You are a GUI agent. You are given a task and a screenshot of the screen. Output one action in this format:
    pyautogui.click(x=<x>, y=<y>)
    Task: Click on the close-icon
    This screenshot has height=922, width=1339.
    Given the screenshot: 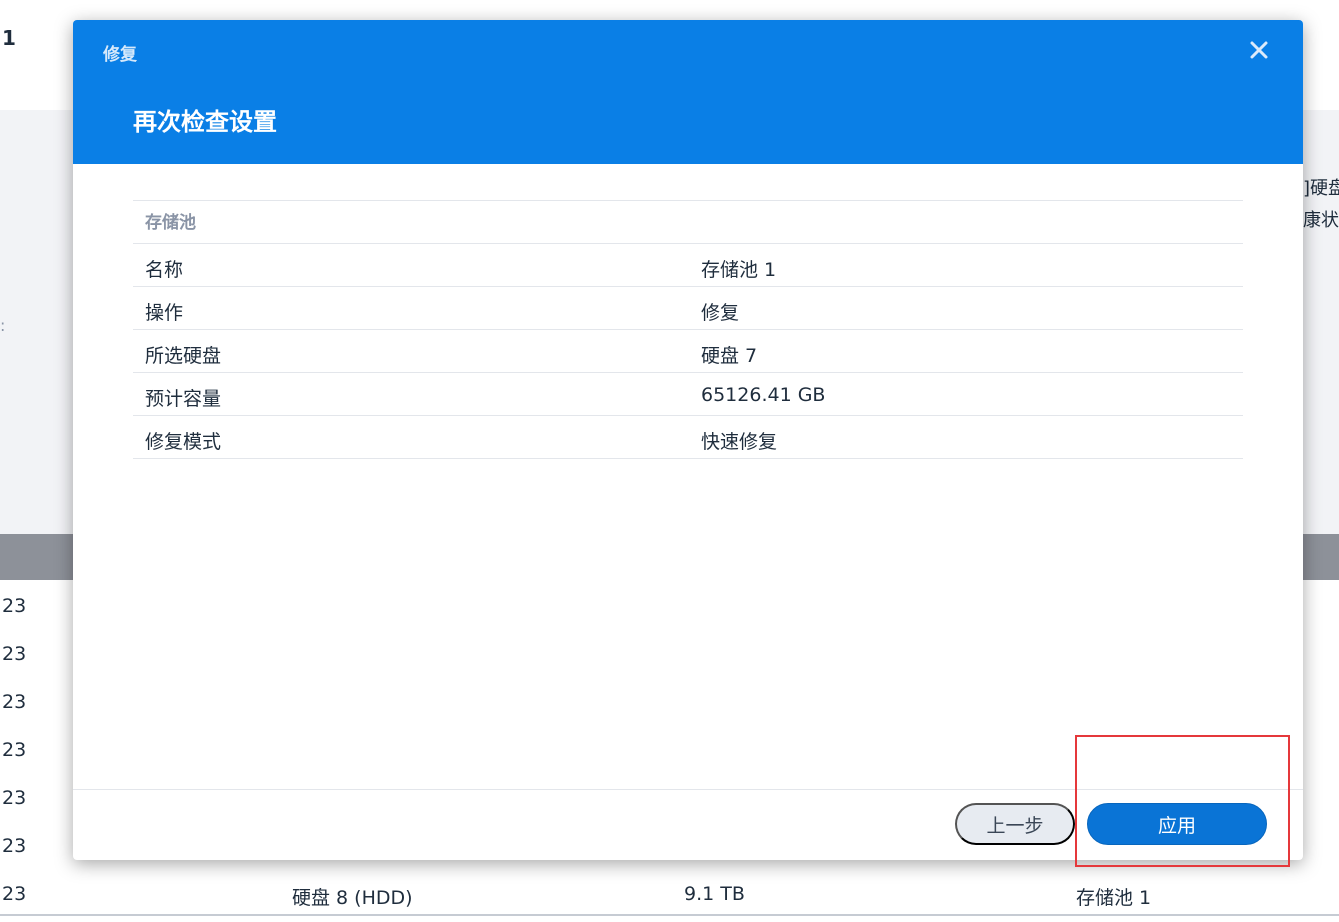 What is the action you would take?
    pyautogui.click(x=1259, y=50)
    